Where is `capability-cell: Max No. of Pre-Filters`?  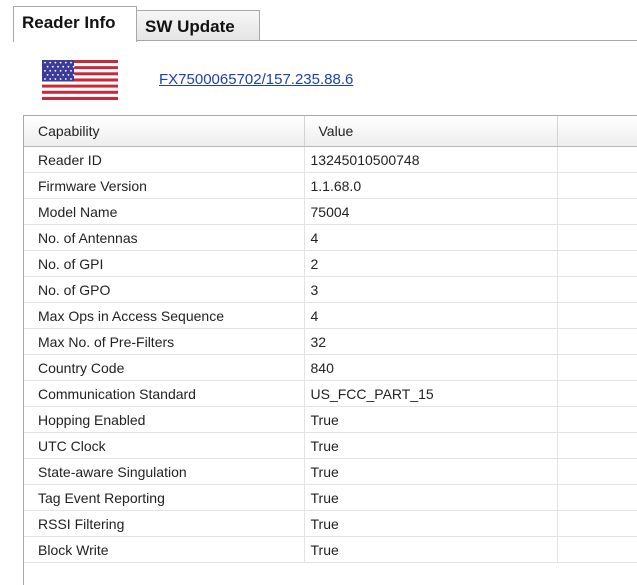 capability-cell: Max No. of Pre-Filters is located at coordinates (164, 341).